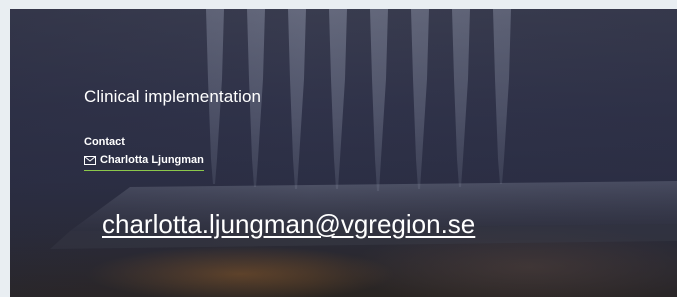 The height and width of the screenshot is (297, 677). I want to click on envelope-icon, so click(90, 160).